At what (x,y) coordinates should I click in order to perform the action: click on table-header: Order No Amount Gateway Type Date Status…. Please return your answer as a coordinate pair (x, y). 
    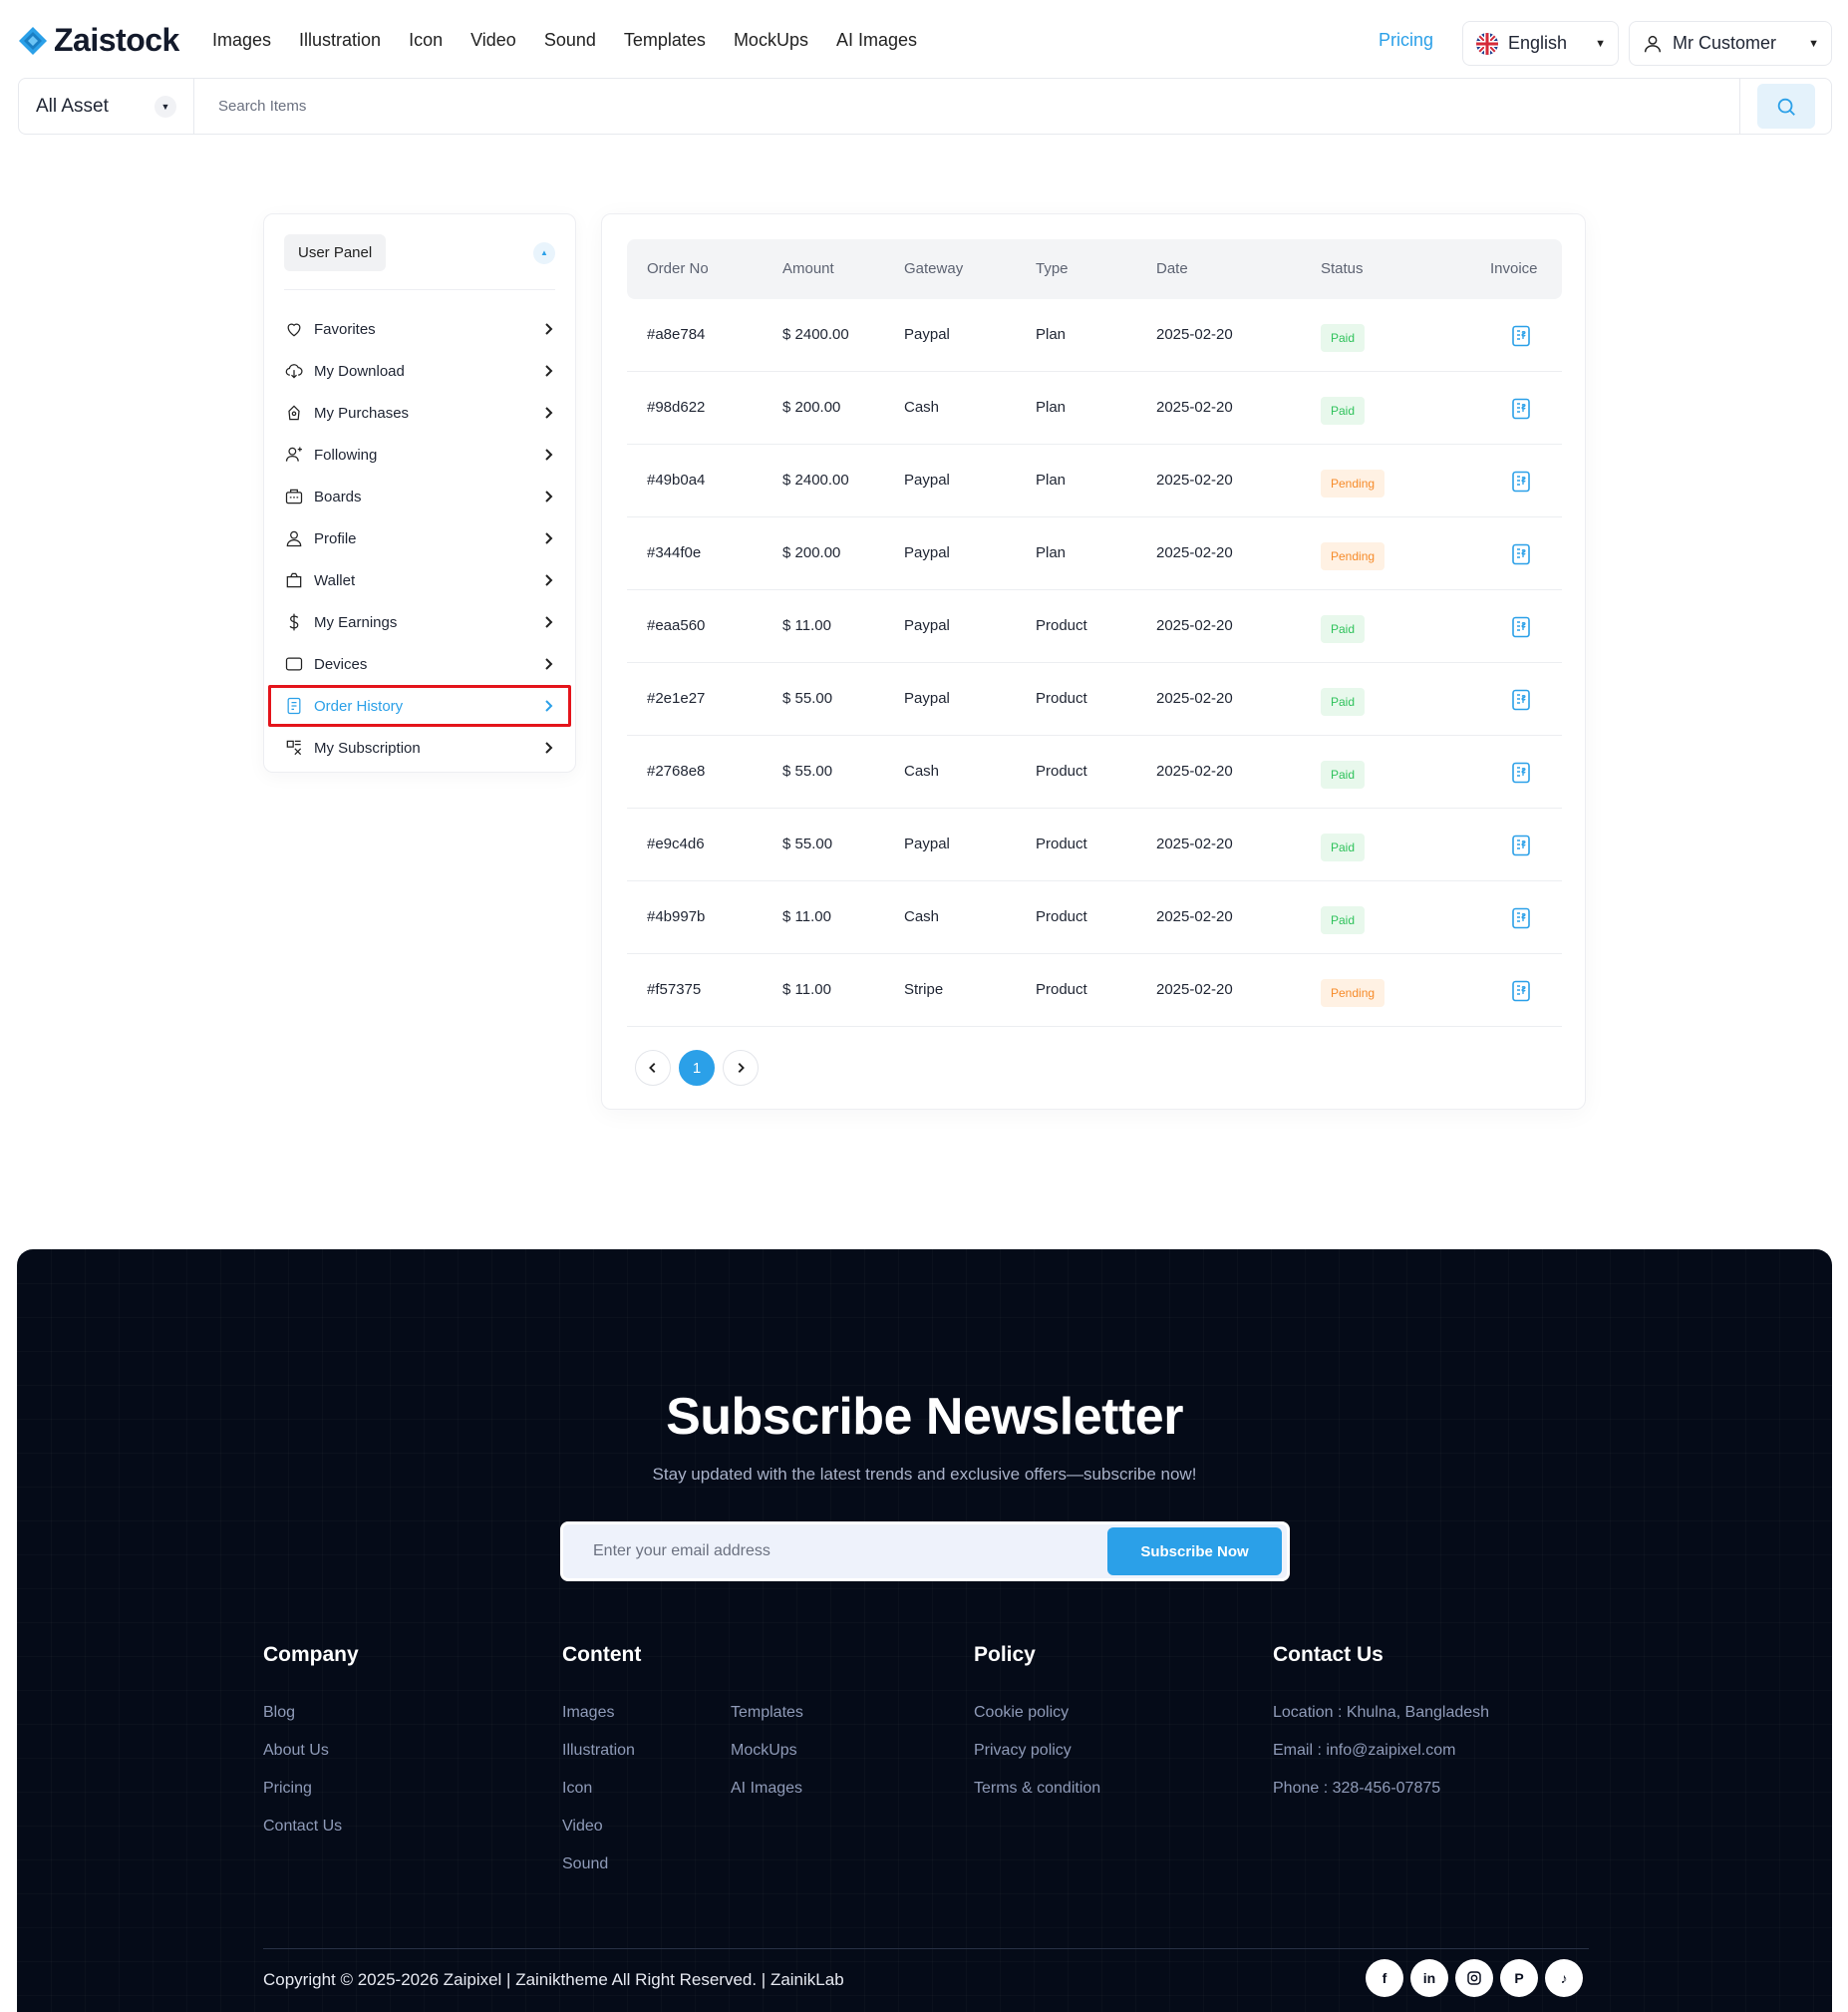
    Looking at the image, I should click on (1095, 269).